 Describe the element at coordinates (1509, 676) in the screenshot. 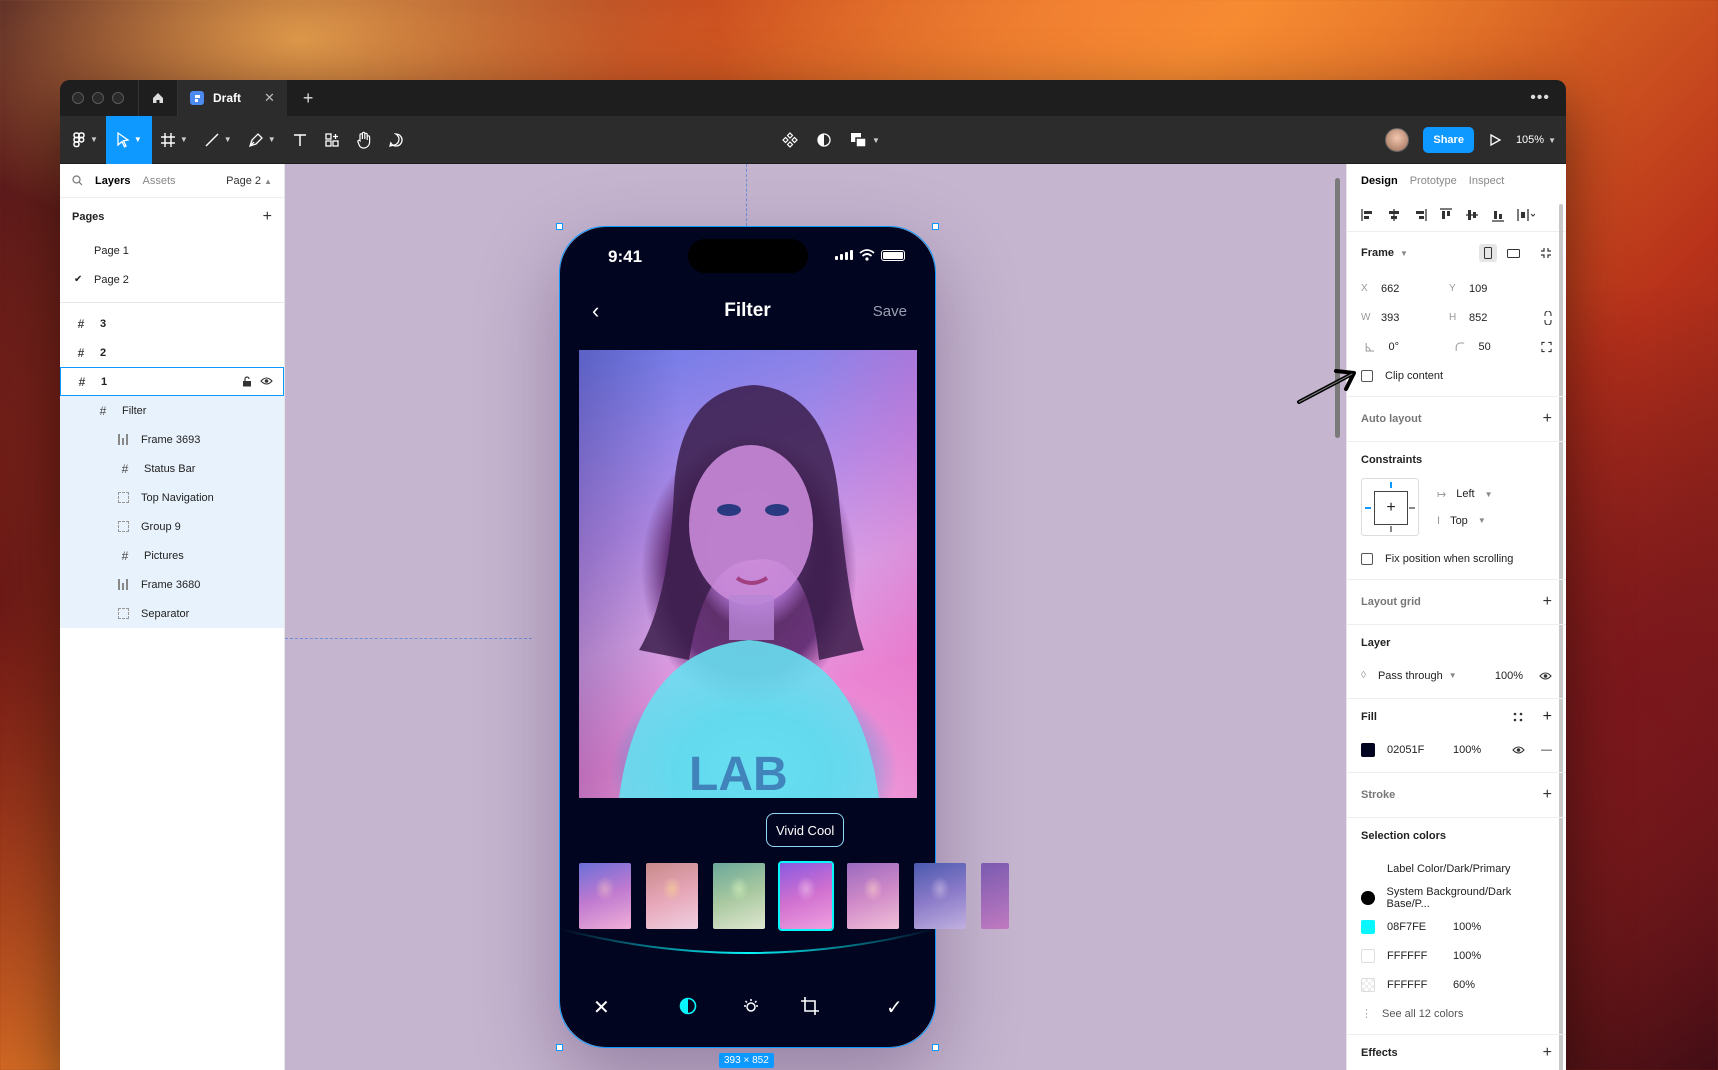

I see `layer-opacity-input: 100%` at that location.